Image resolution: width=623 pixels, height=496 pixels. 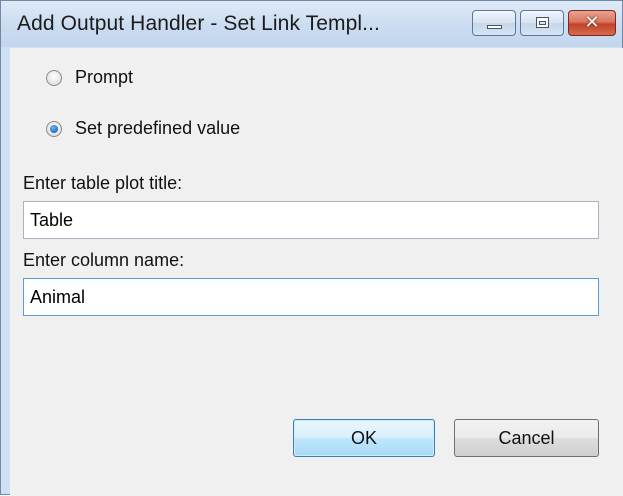 I want to click on title-bar: Add Output Handler - Set Link Templ... ✕, so click(x=311, y=24).